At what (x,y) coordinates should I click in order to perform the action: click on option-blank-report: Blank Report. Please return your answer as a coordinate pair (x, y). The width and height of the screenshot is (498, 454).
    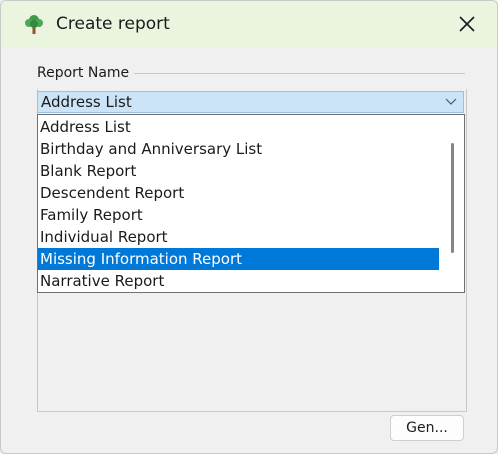
    Looking at the image, I should click on (238, 171).